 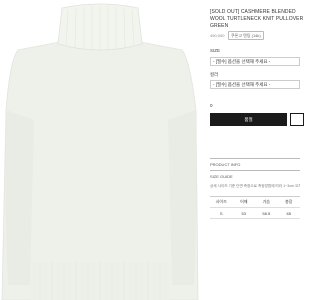 I want to click on table-row: S 53 58.5 65, so click(x=255, y=213).